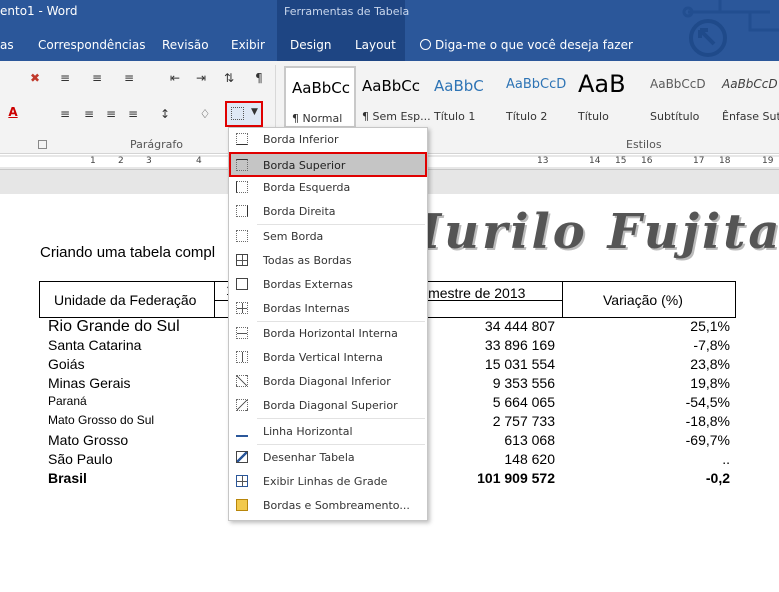 The image size is (779, 592). What do you see at coordinates (455, 116) in the screenshot?
I see `style-name: Título 1` at bounding box center [455, 116].